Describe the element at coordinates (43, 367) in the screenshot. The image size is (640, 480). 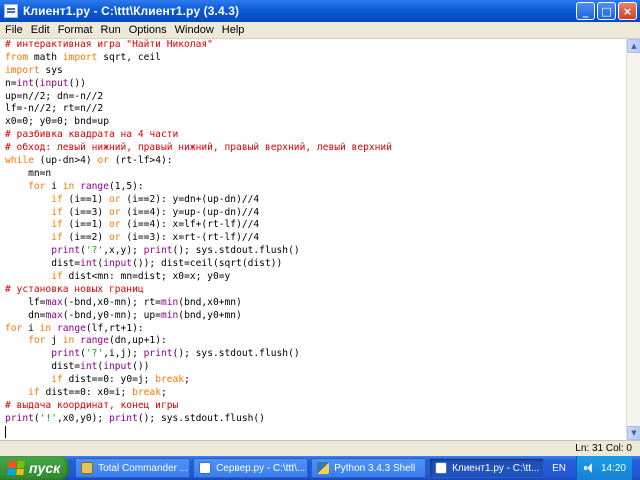
I see `code-token: dist=` at that location.